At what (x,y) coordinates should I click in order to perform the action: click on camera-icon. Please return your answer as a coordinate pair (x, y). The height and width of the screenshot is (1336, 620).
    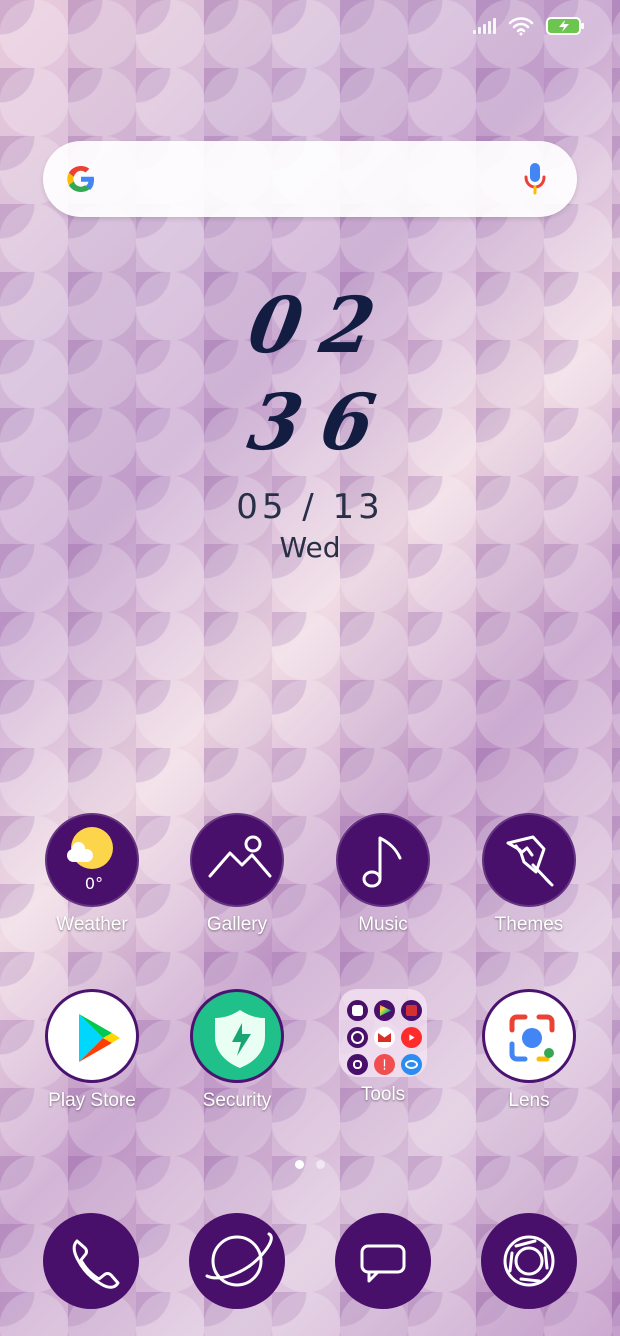
    Looking at the image, I should click on (529, 1261).